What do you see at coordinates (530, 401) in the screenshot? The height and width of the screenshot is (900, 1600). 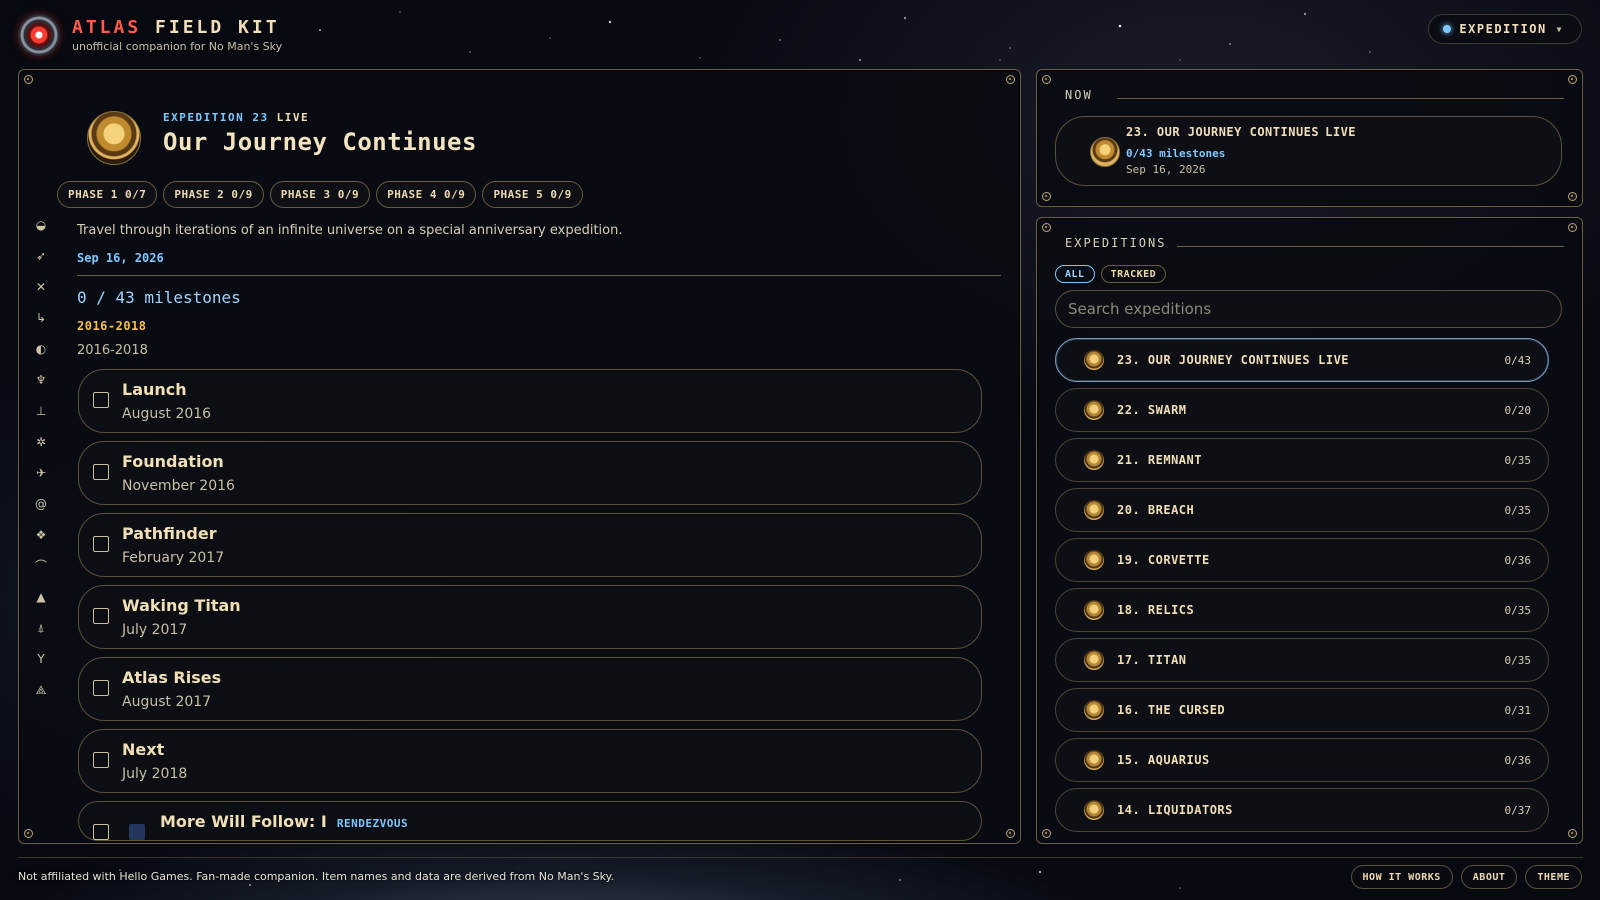 I see `list-item: Launch August 2016` at bounding box center [530, 401].